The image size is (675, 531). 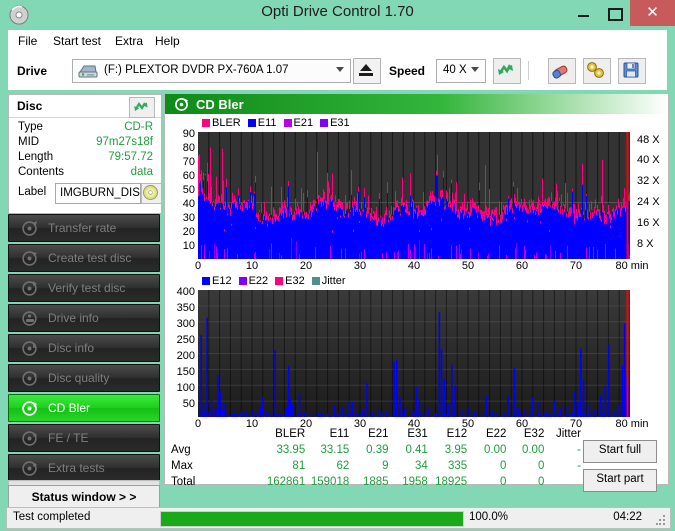 I want to click on e1x-chart-legend: E12 E22 E32 Jitter, so click(x=277, y=281).